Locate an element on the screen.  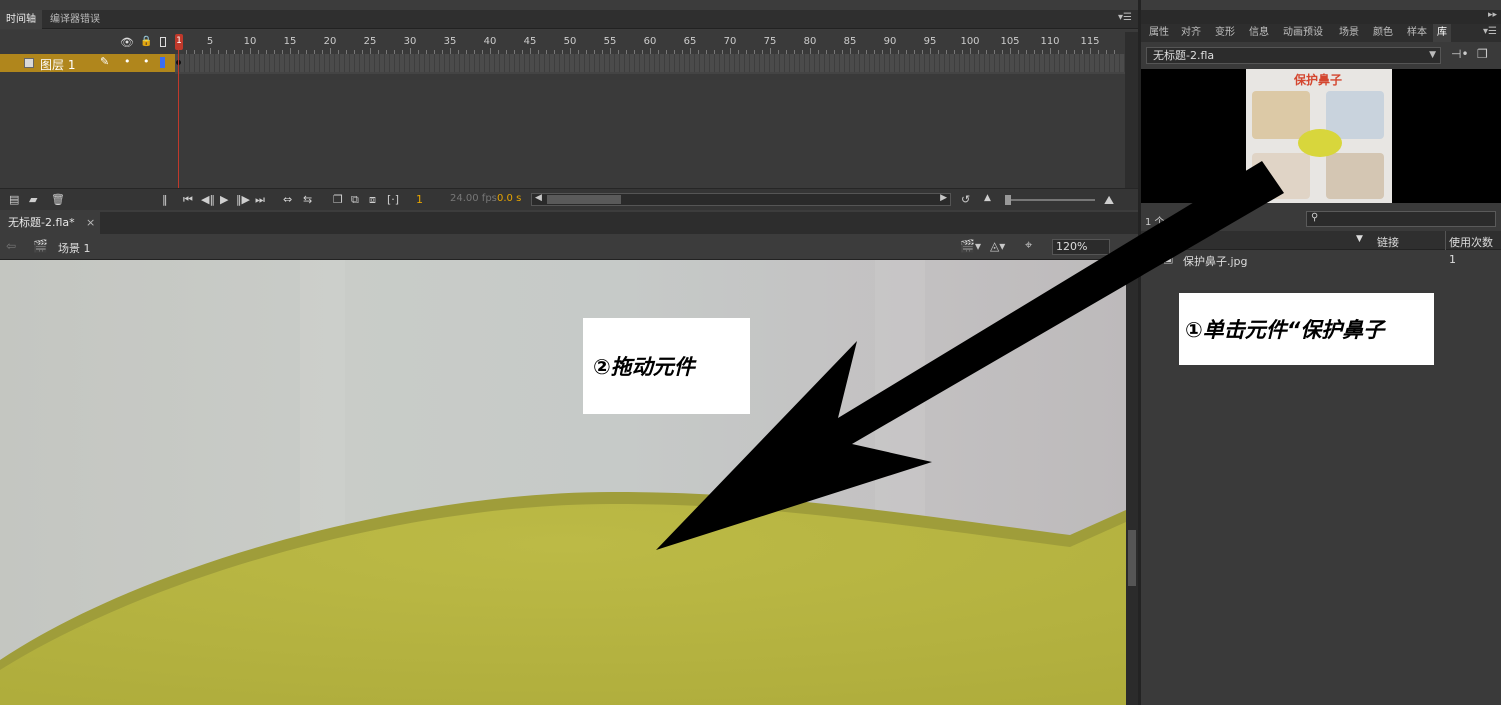
eye-icon: 👁 is located at coordinates (127, 42).